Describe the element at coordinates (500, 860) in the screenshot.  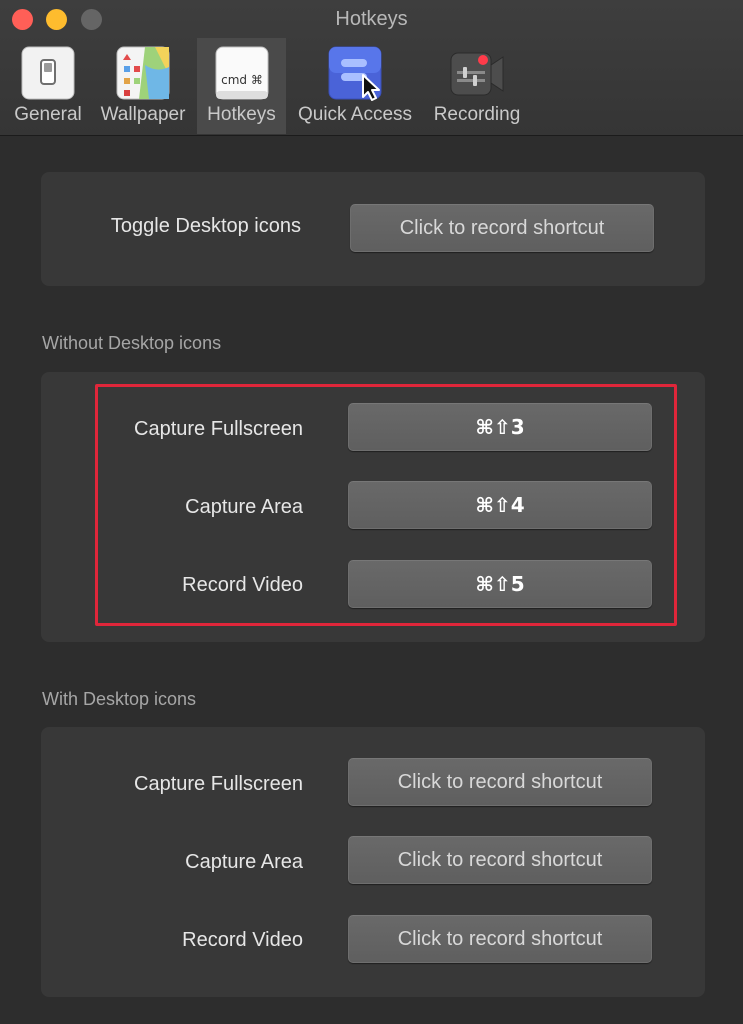
I see `capture-area-shortcut-button: Click to record shortcut` at that location.